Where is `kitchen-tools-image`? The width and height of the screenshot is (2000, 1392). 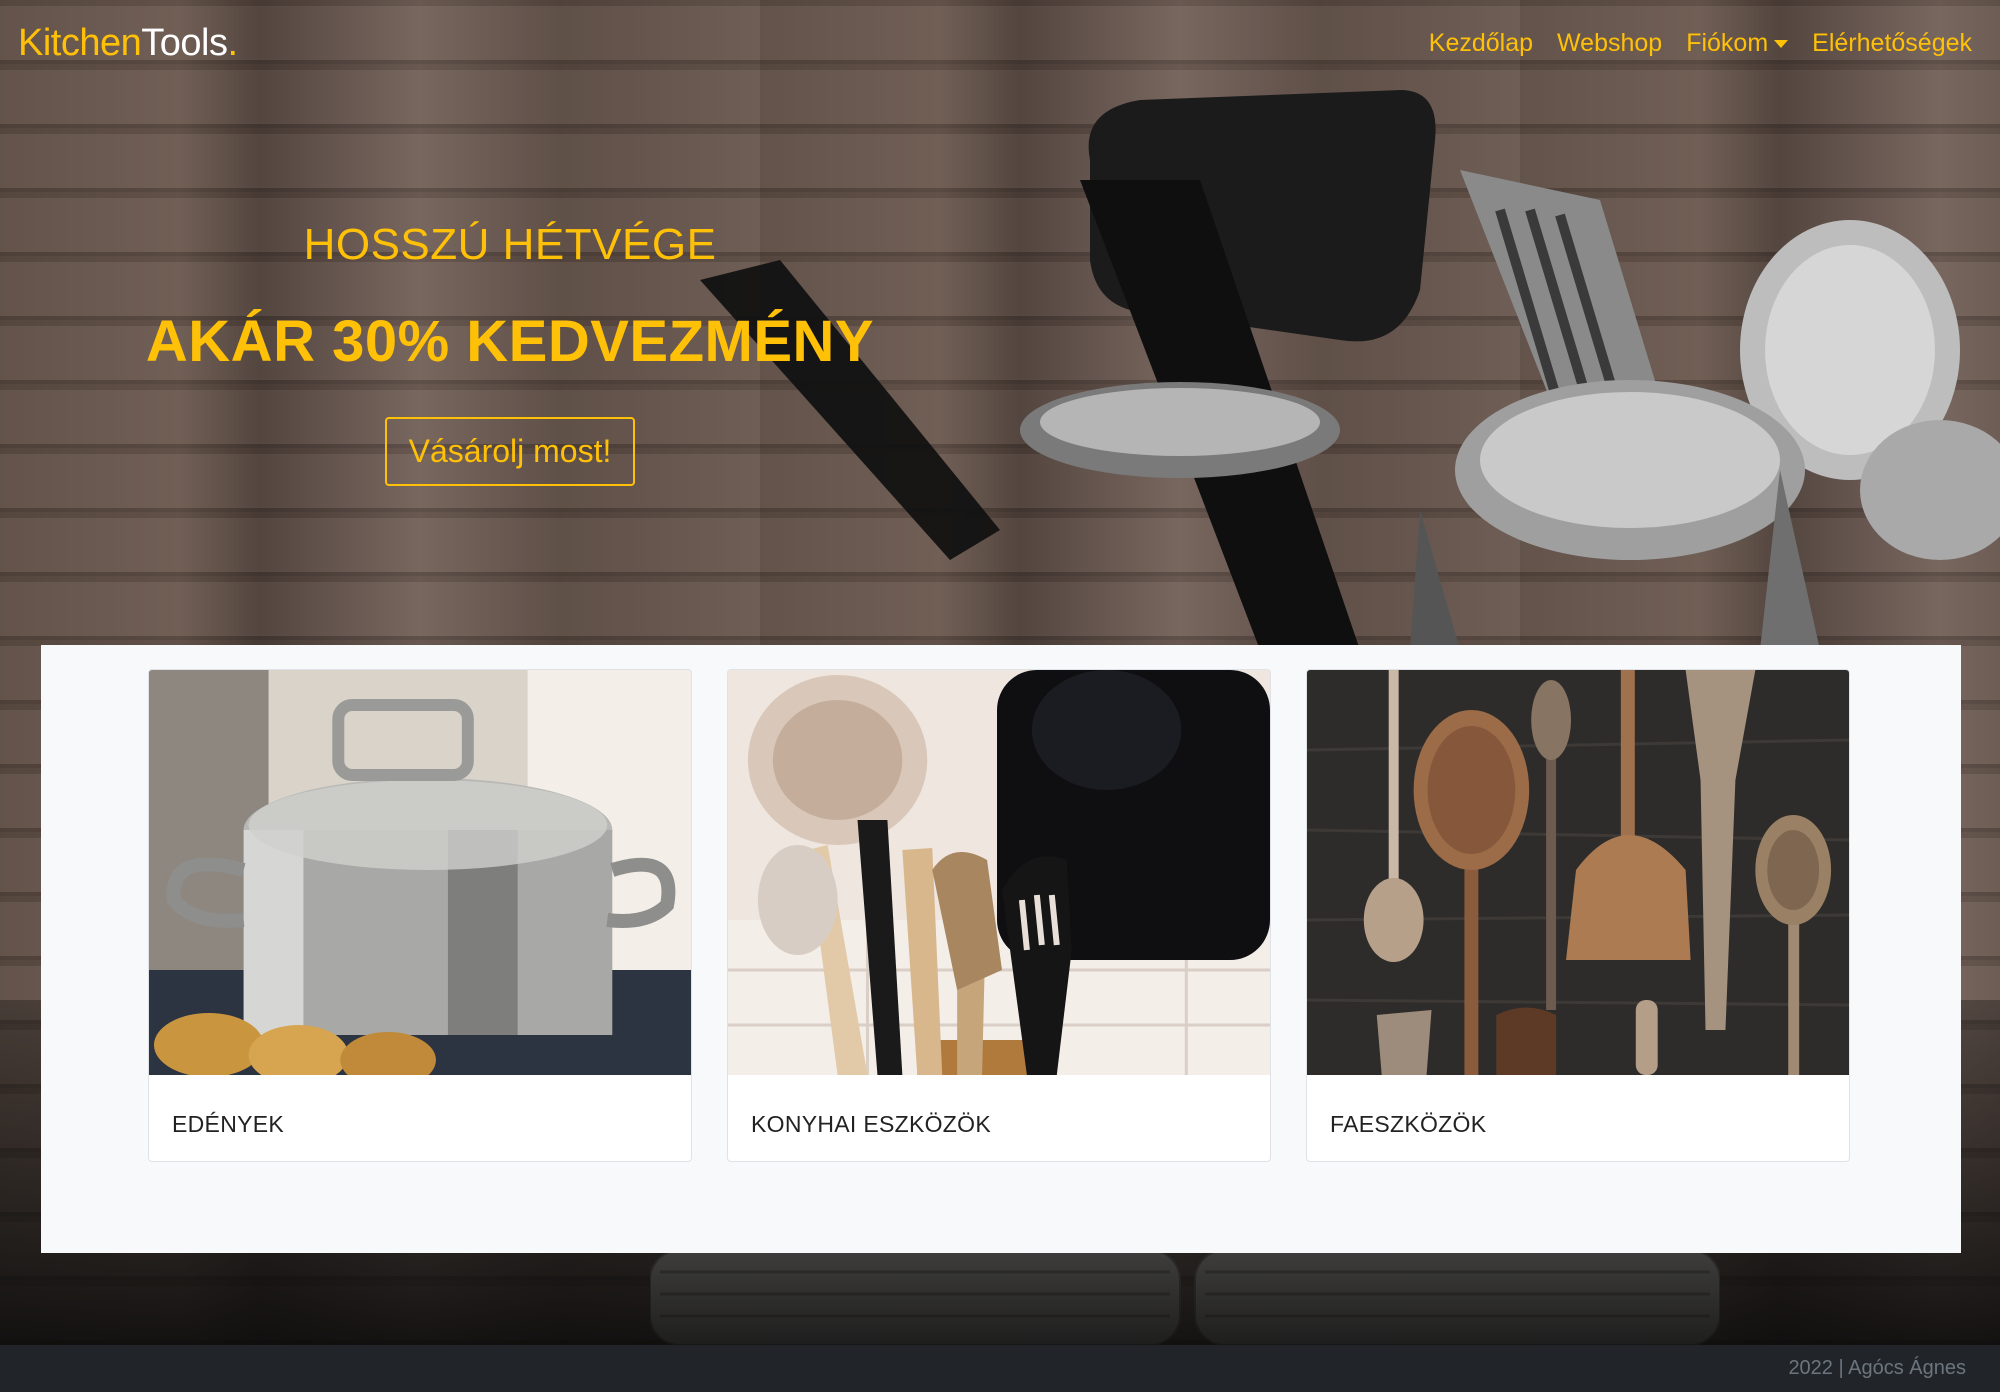 kitchen-tools-image is located at coordinates (999, 872).